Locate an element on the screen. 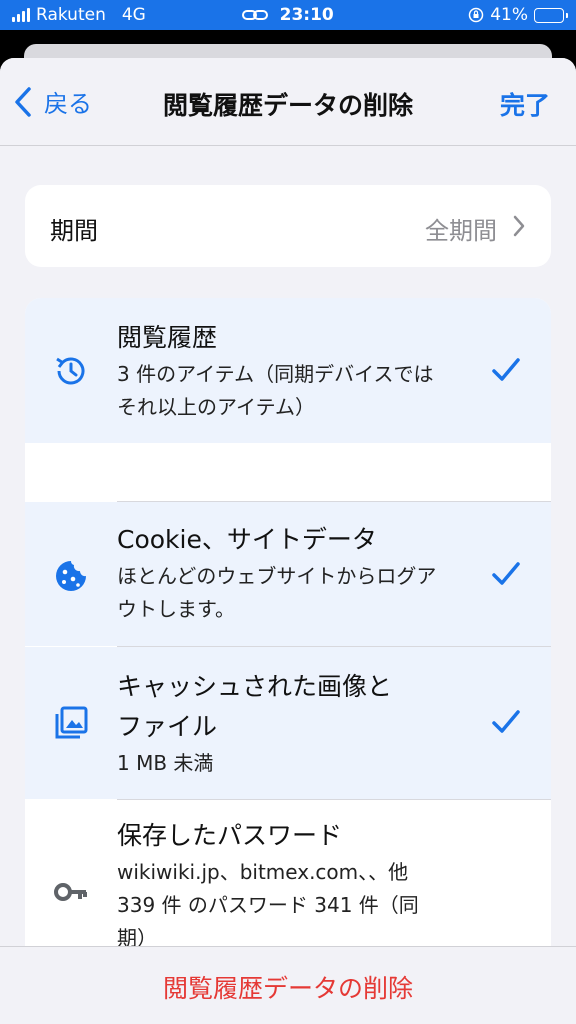  item-subtitle: 3 件のアイテム（同期デバイスでは is located at coordinates (275, 374).